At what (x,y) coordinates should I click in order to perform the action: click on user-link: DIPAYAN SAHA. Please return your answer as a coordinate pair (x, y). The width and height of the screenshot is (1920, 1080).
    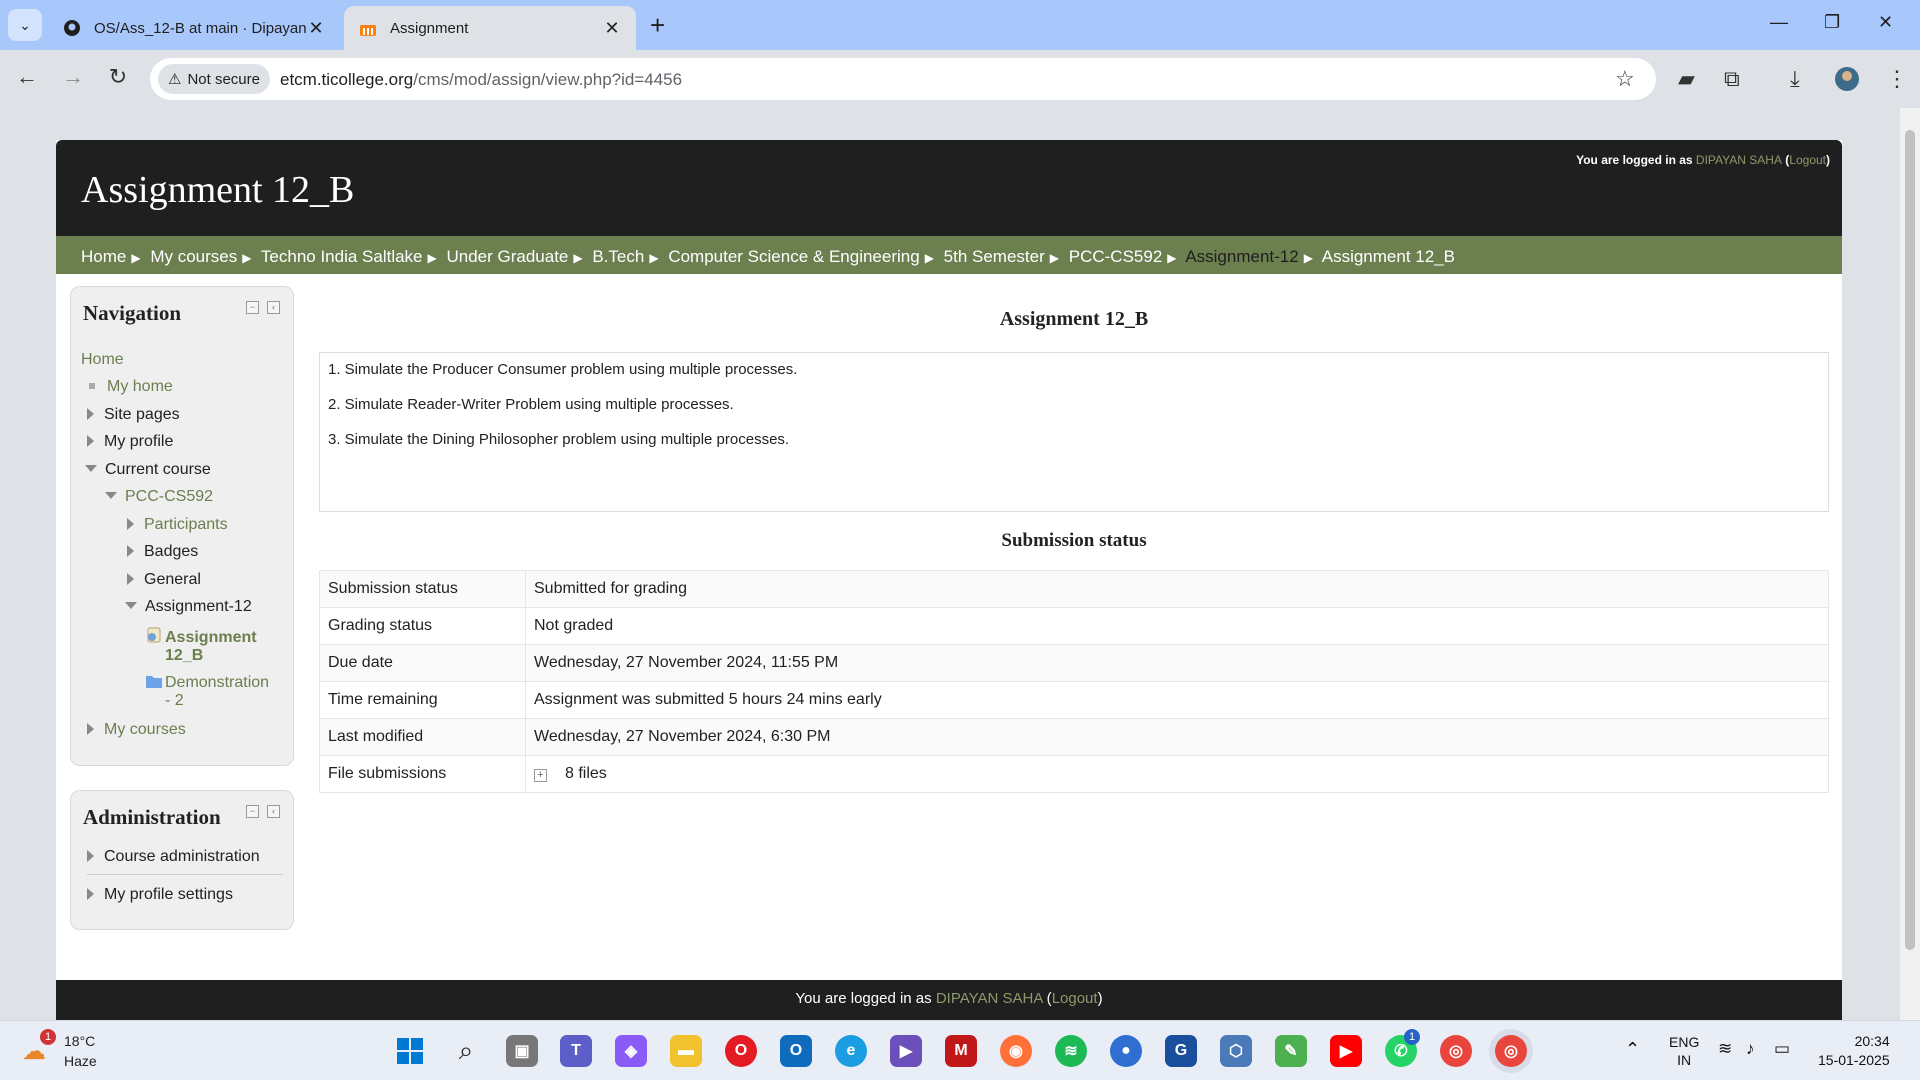
    Looking at the image, I should click on (1739, 160).